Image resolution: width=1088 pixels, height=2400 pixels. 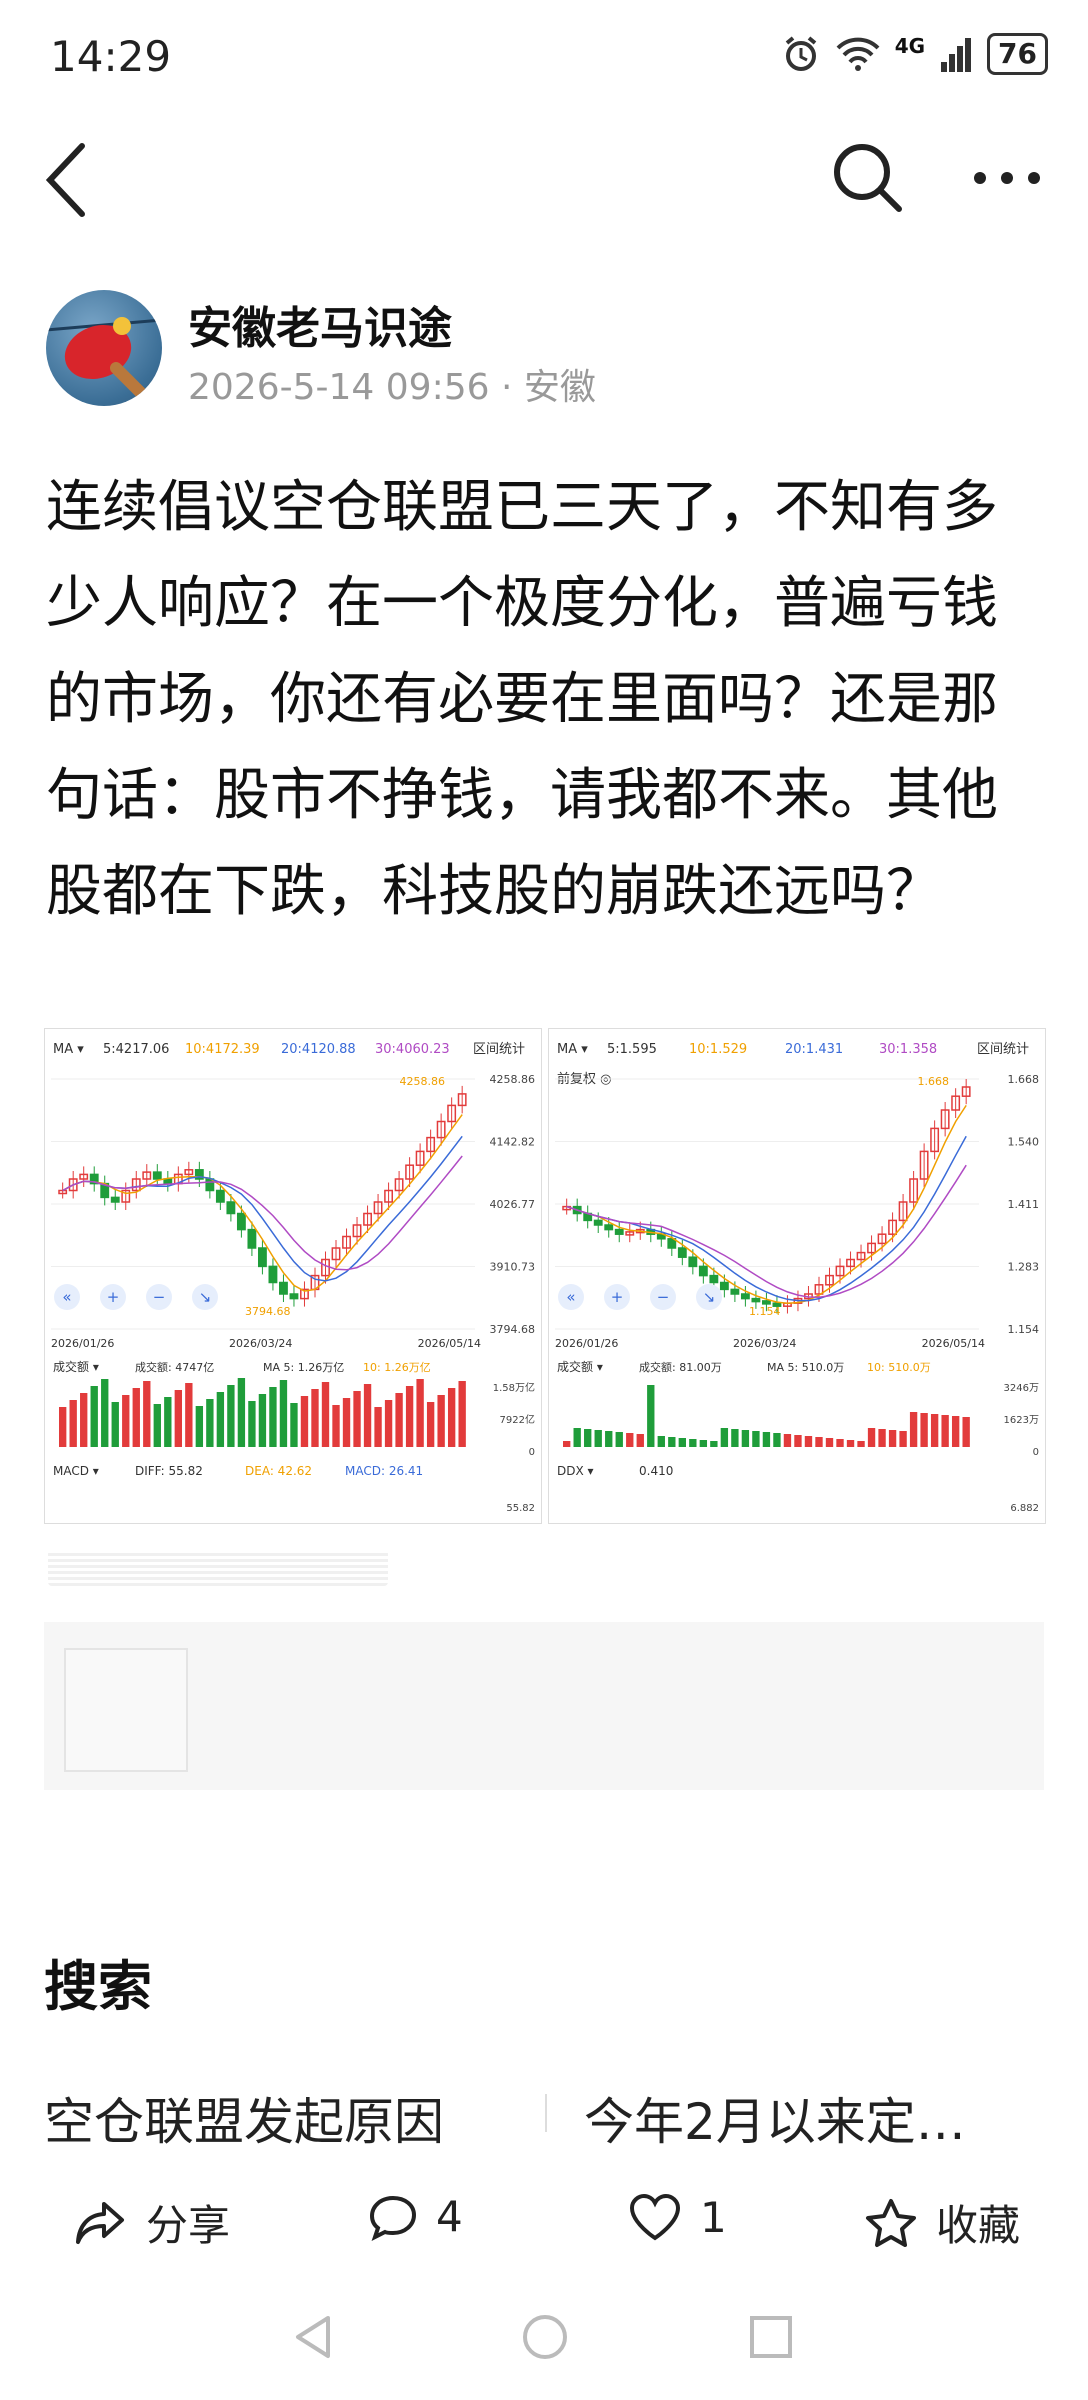 What do you see at coordinates (771, 2337) in the screenshot?
I see `nav-recents-icon` at bounding box center [771, 2337].